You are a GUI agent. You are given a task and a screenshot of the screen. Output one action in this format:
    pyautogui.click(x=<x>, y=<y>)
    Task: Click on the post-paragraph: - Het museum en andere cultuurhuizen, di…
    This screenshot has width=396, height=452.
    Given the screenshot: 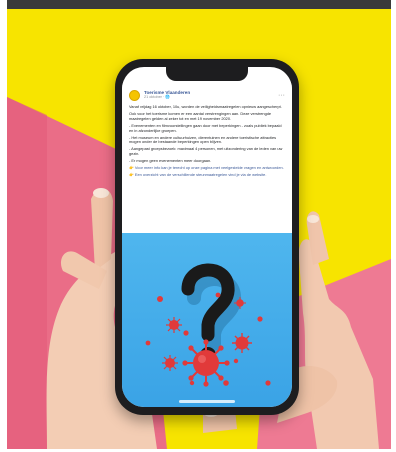 What is the action you would take?
    pyautogui.click(x=203, y=139)
    